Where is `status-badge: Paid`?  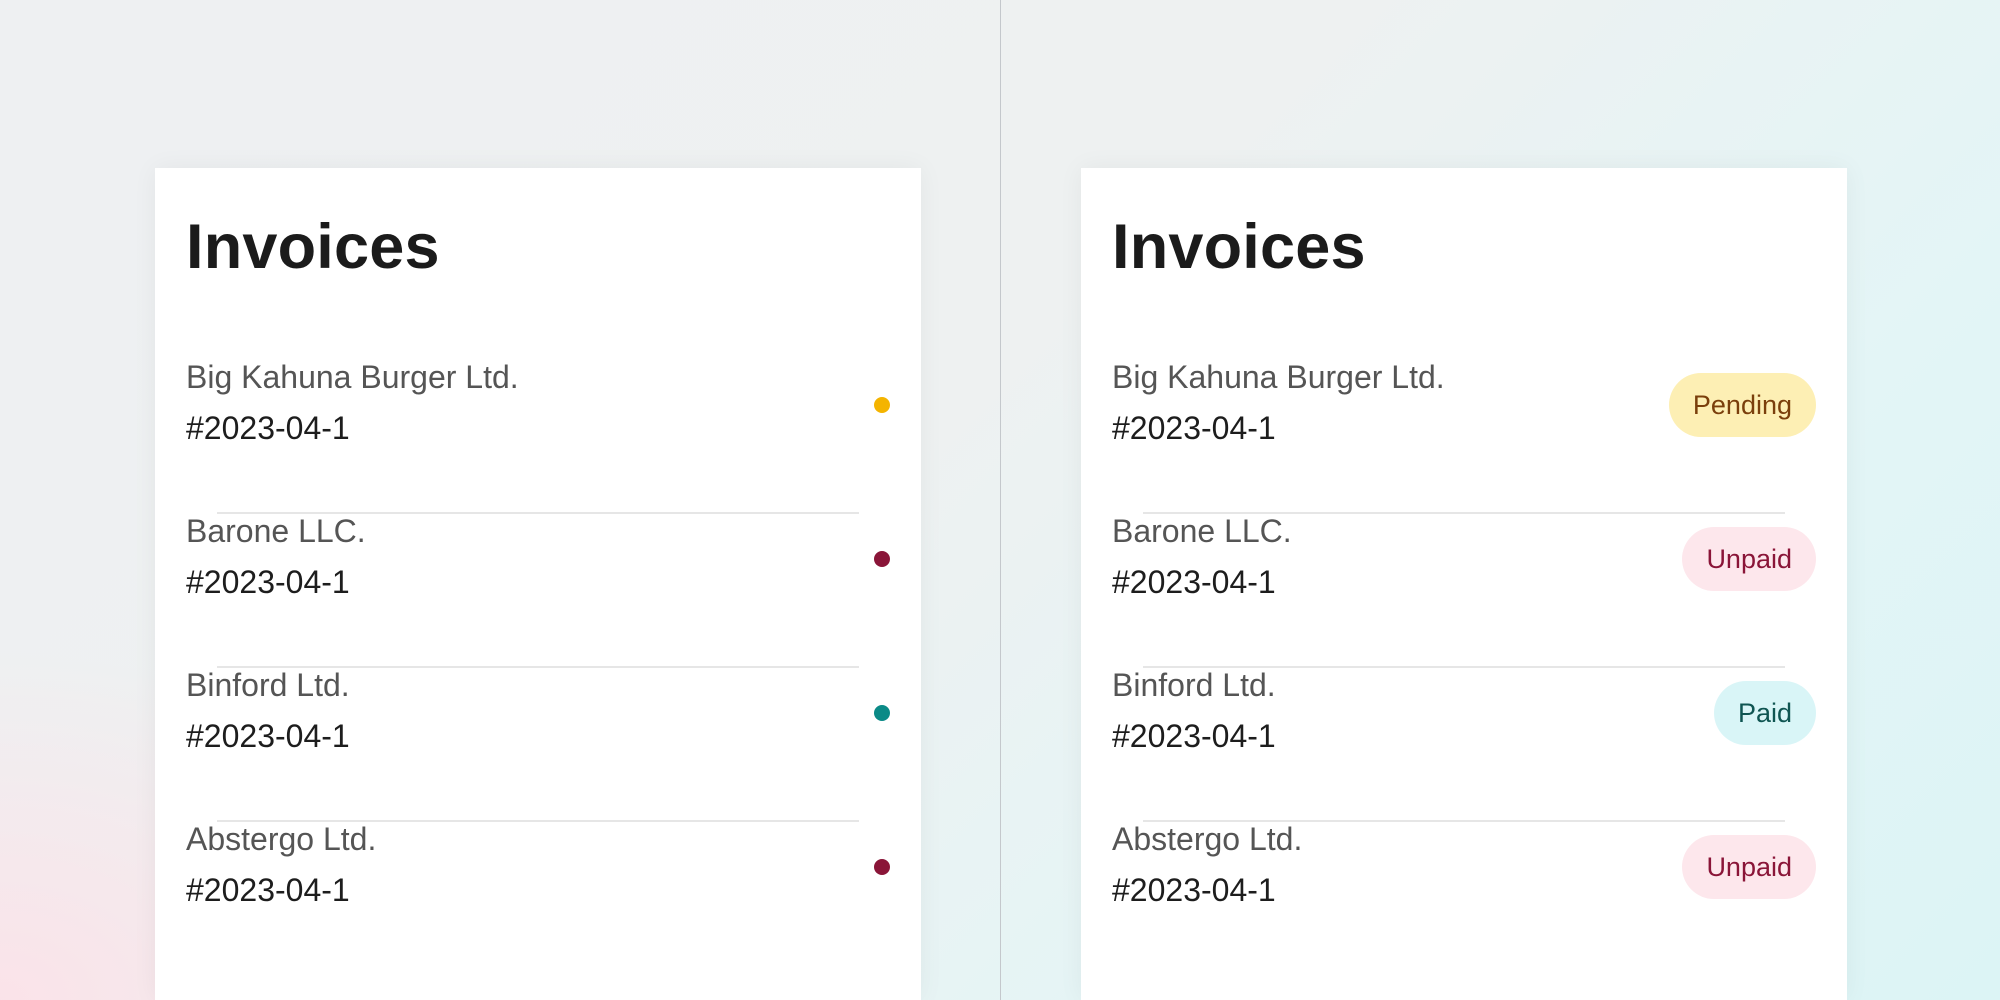
status-badge: Paid is located at coordinates (1764, 713).